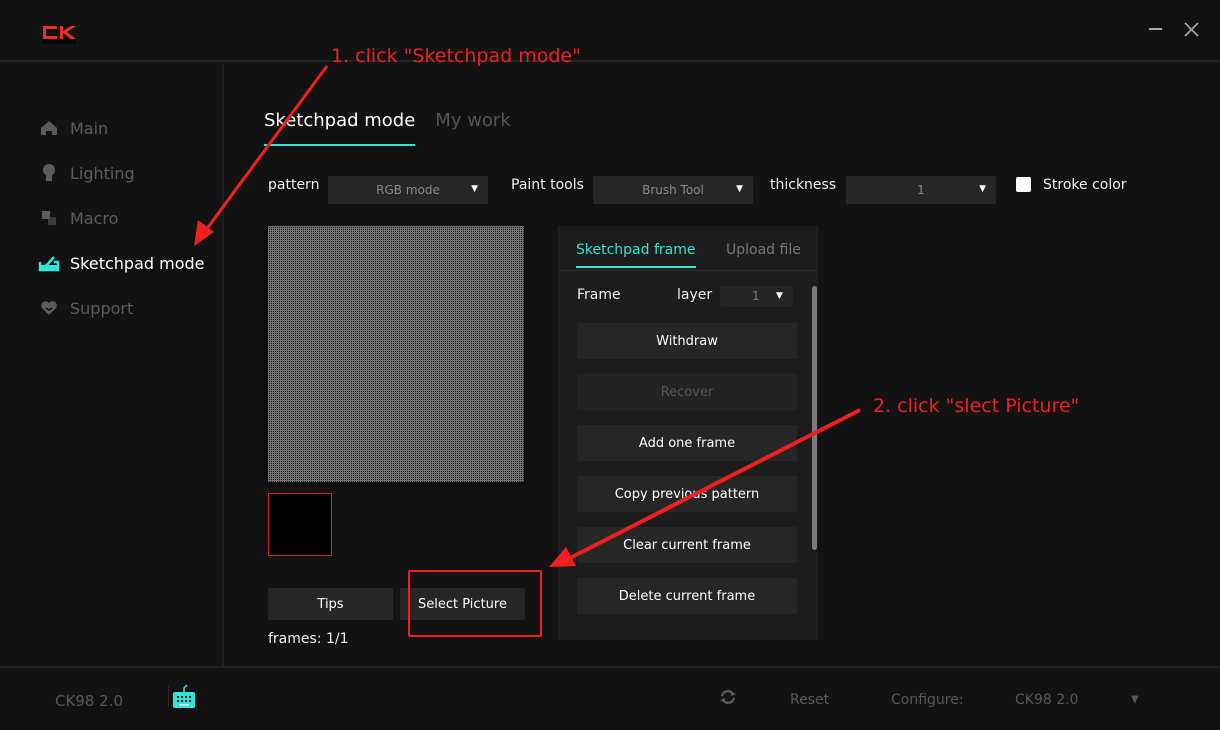 The width and height of the screenshot is (1220, 730). Describe the element at coordinates (814, 418) in the screenshot. I see `panel-scrollbar` at that location.